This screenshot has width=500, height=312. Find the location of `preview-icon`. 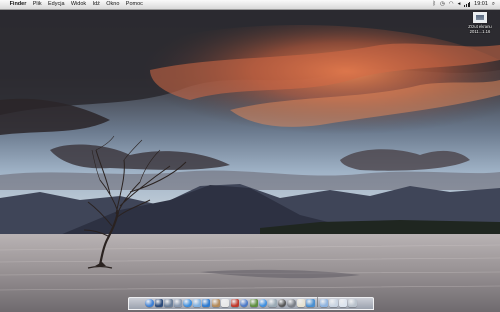

preview-icon is located at coordinates (272, 302).